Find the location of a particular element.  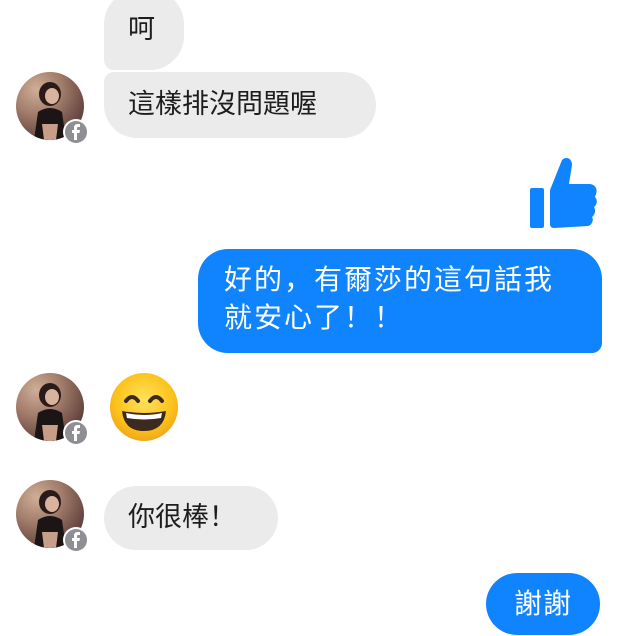

message-text: 你很棒！ is located at coordinates (182, 517).